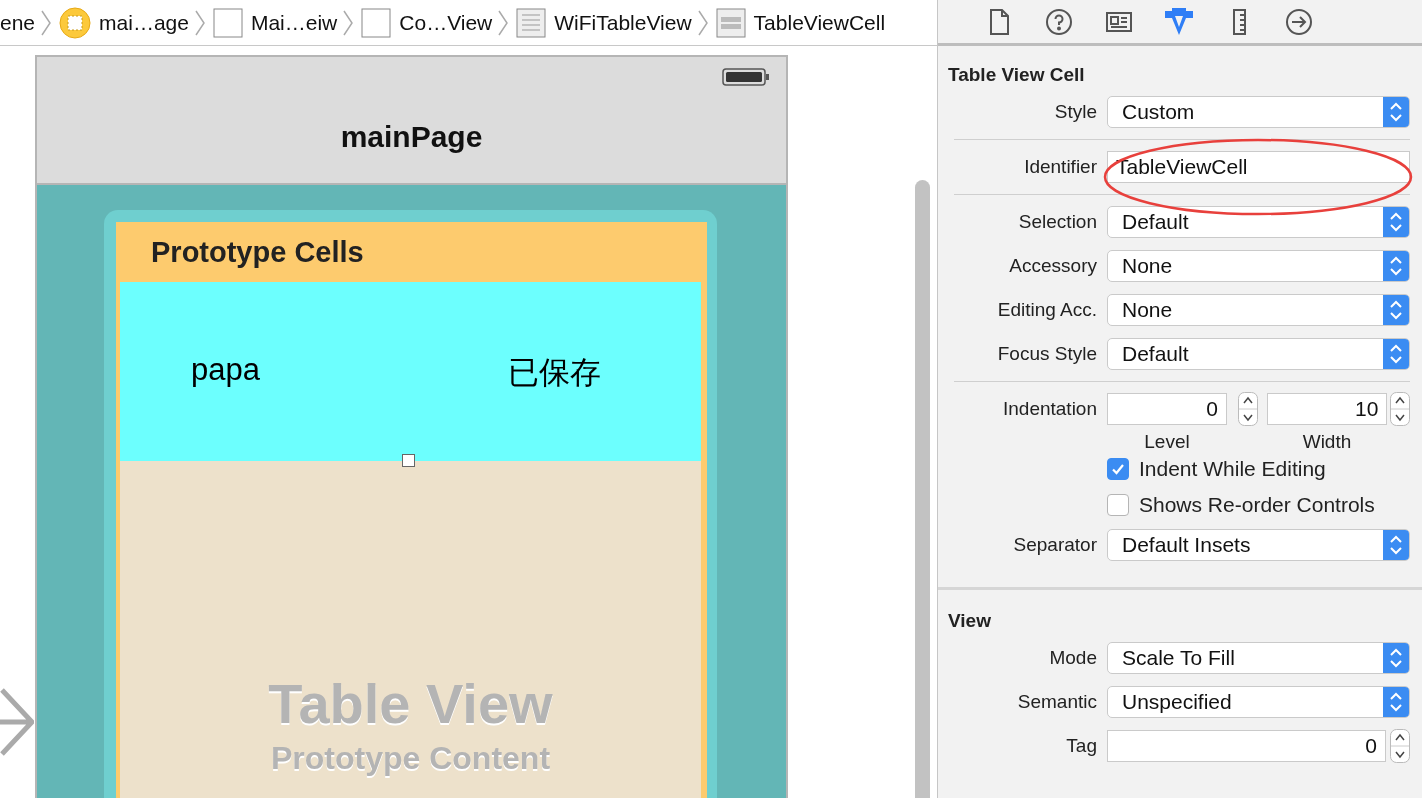  Describe the element at coordinates (922, 489) in the screenshot. I see `scrollbar` at that location.